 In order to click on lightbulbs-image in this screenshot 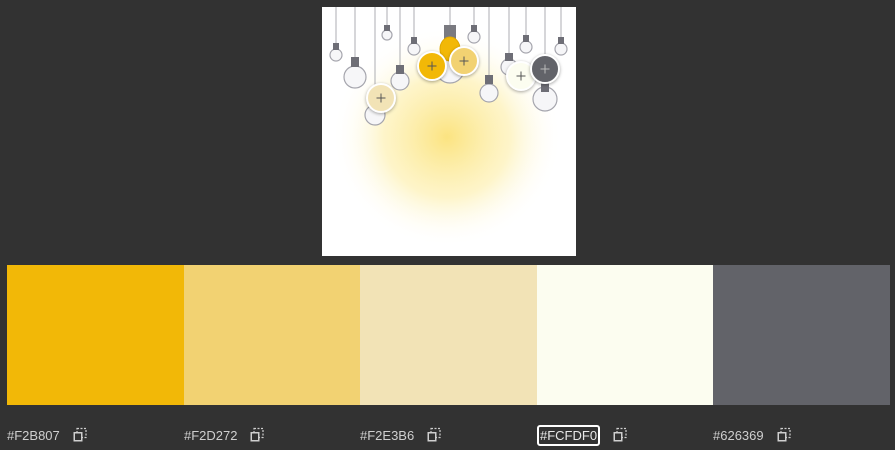, I will do `click(448, 127)`.